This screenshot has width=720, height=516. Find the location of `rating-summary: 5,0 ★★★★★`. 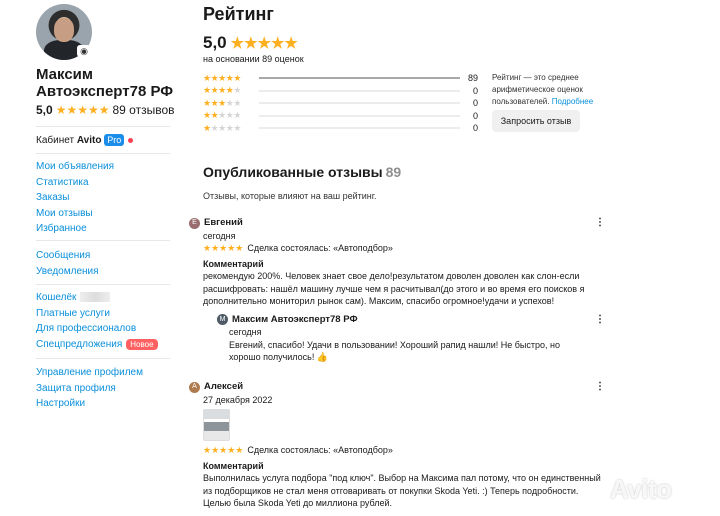

rating-summary: 5,0 ★★★★★ is located at coordinates (250, 43).